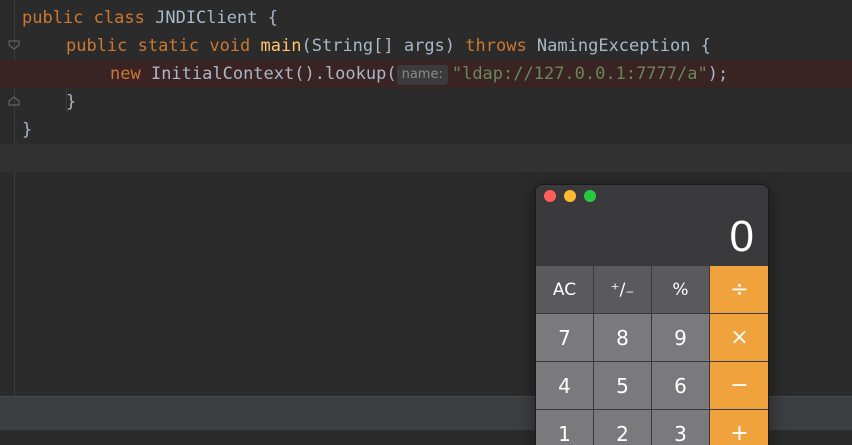  Describe the element at coordinates (426, 130) in the screenshot. I see `code-line-5: }` at that location.